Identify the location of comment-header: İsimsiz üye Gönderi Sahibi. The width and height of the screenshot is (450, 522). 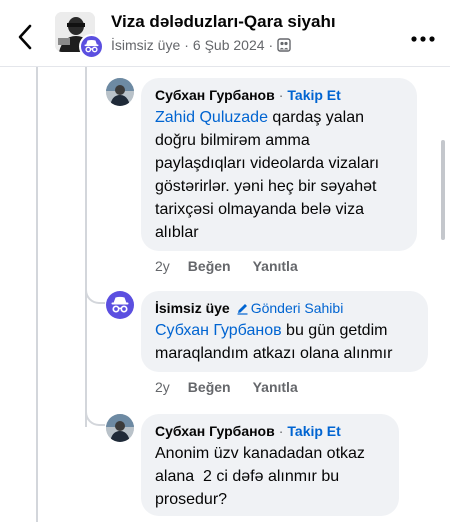
(284, 308).